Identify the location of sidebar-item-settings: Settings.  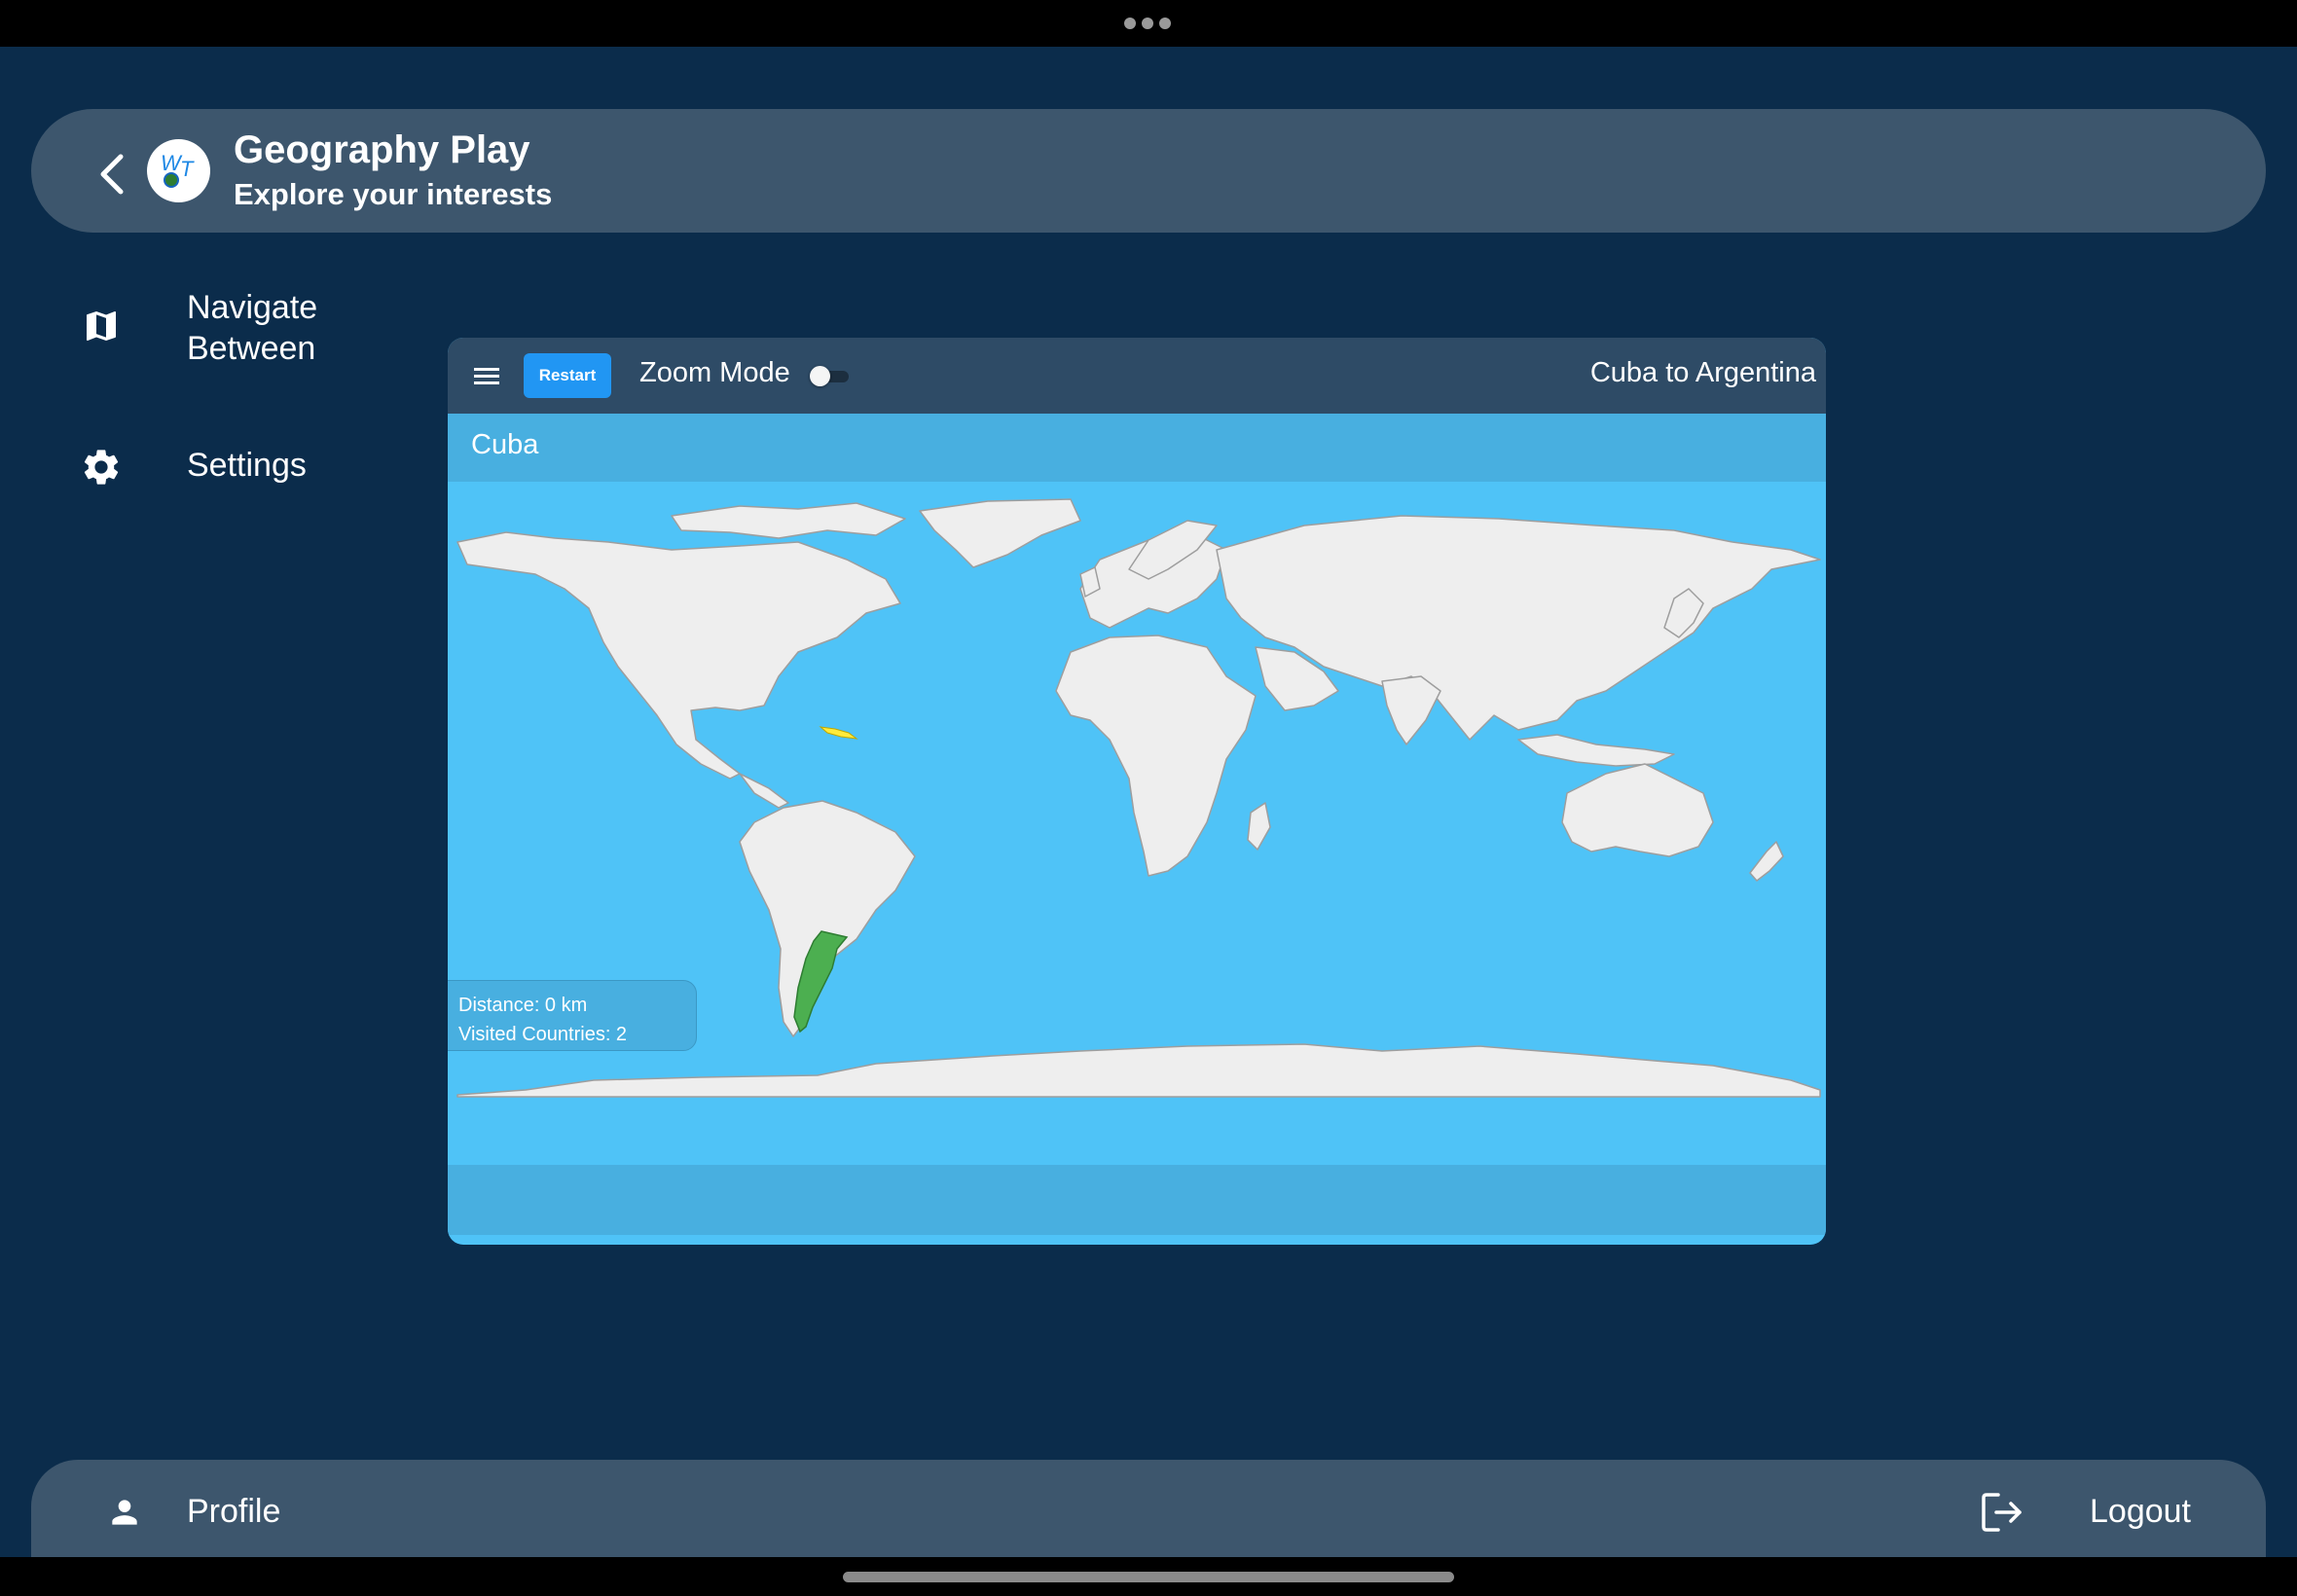
(190, 467).